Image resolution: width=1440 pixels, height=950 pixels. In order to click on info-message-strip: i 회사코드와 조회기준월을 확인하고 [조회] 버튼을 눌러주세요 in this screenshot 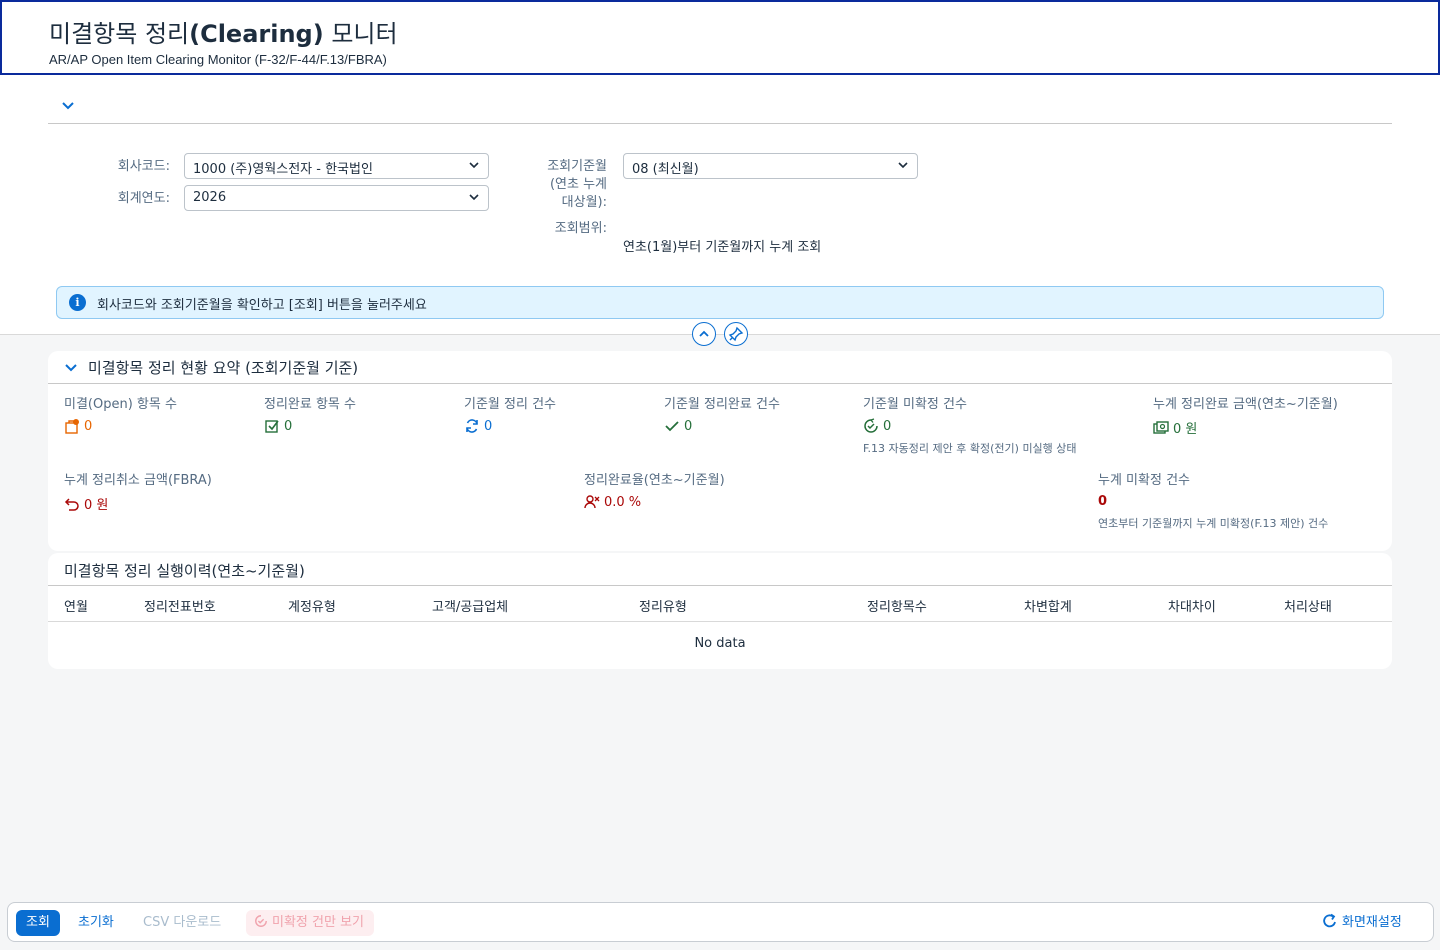, I will do `click(720, 302)`.